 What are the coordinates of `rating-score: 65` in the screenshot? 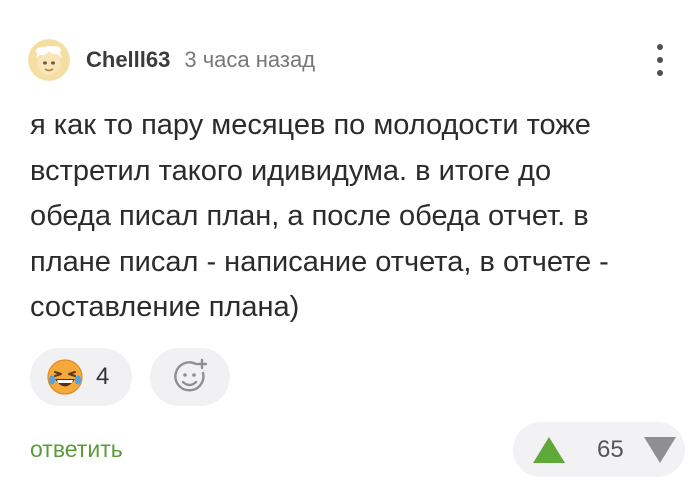 It's located at (610, 449).